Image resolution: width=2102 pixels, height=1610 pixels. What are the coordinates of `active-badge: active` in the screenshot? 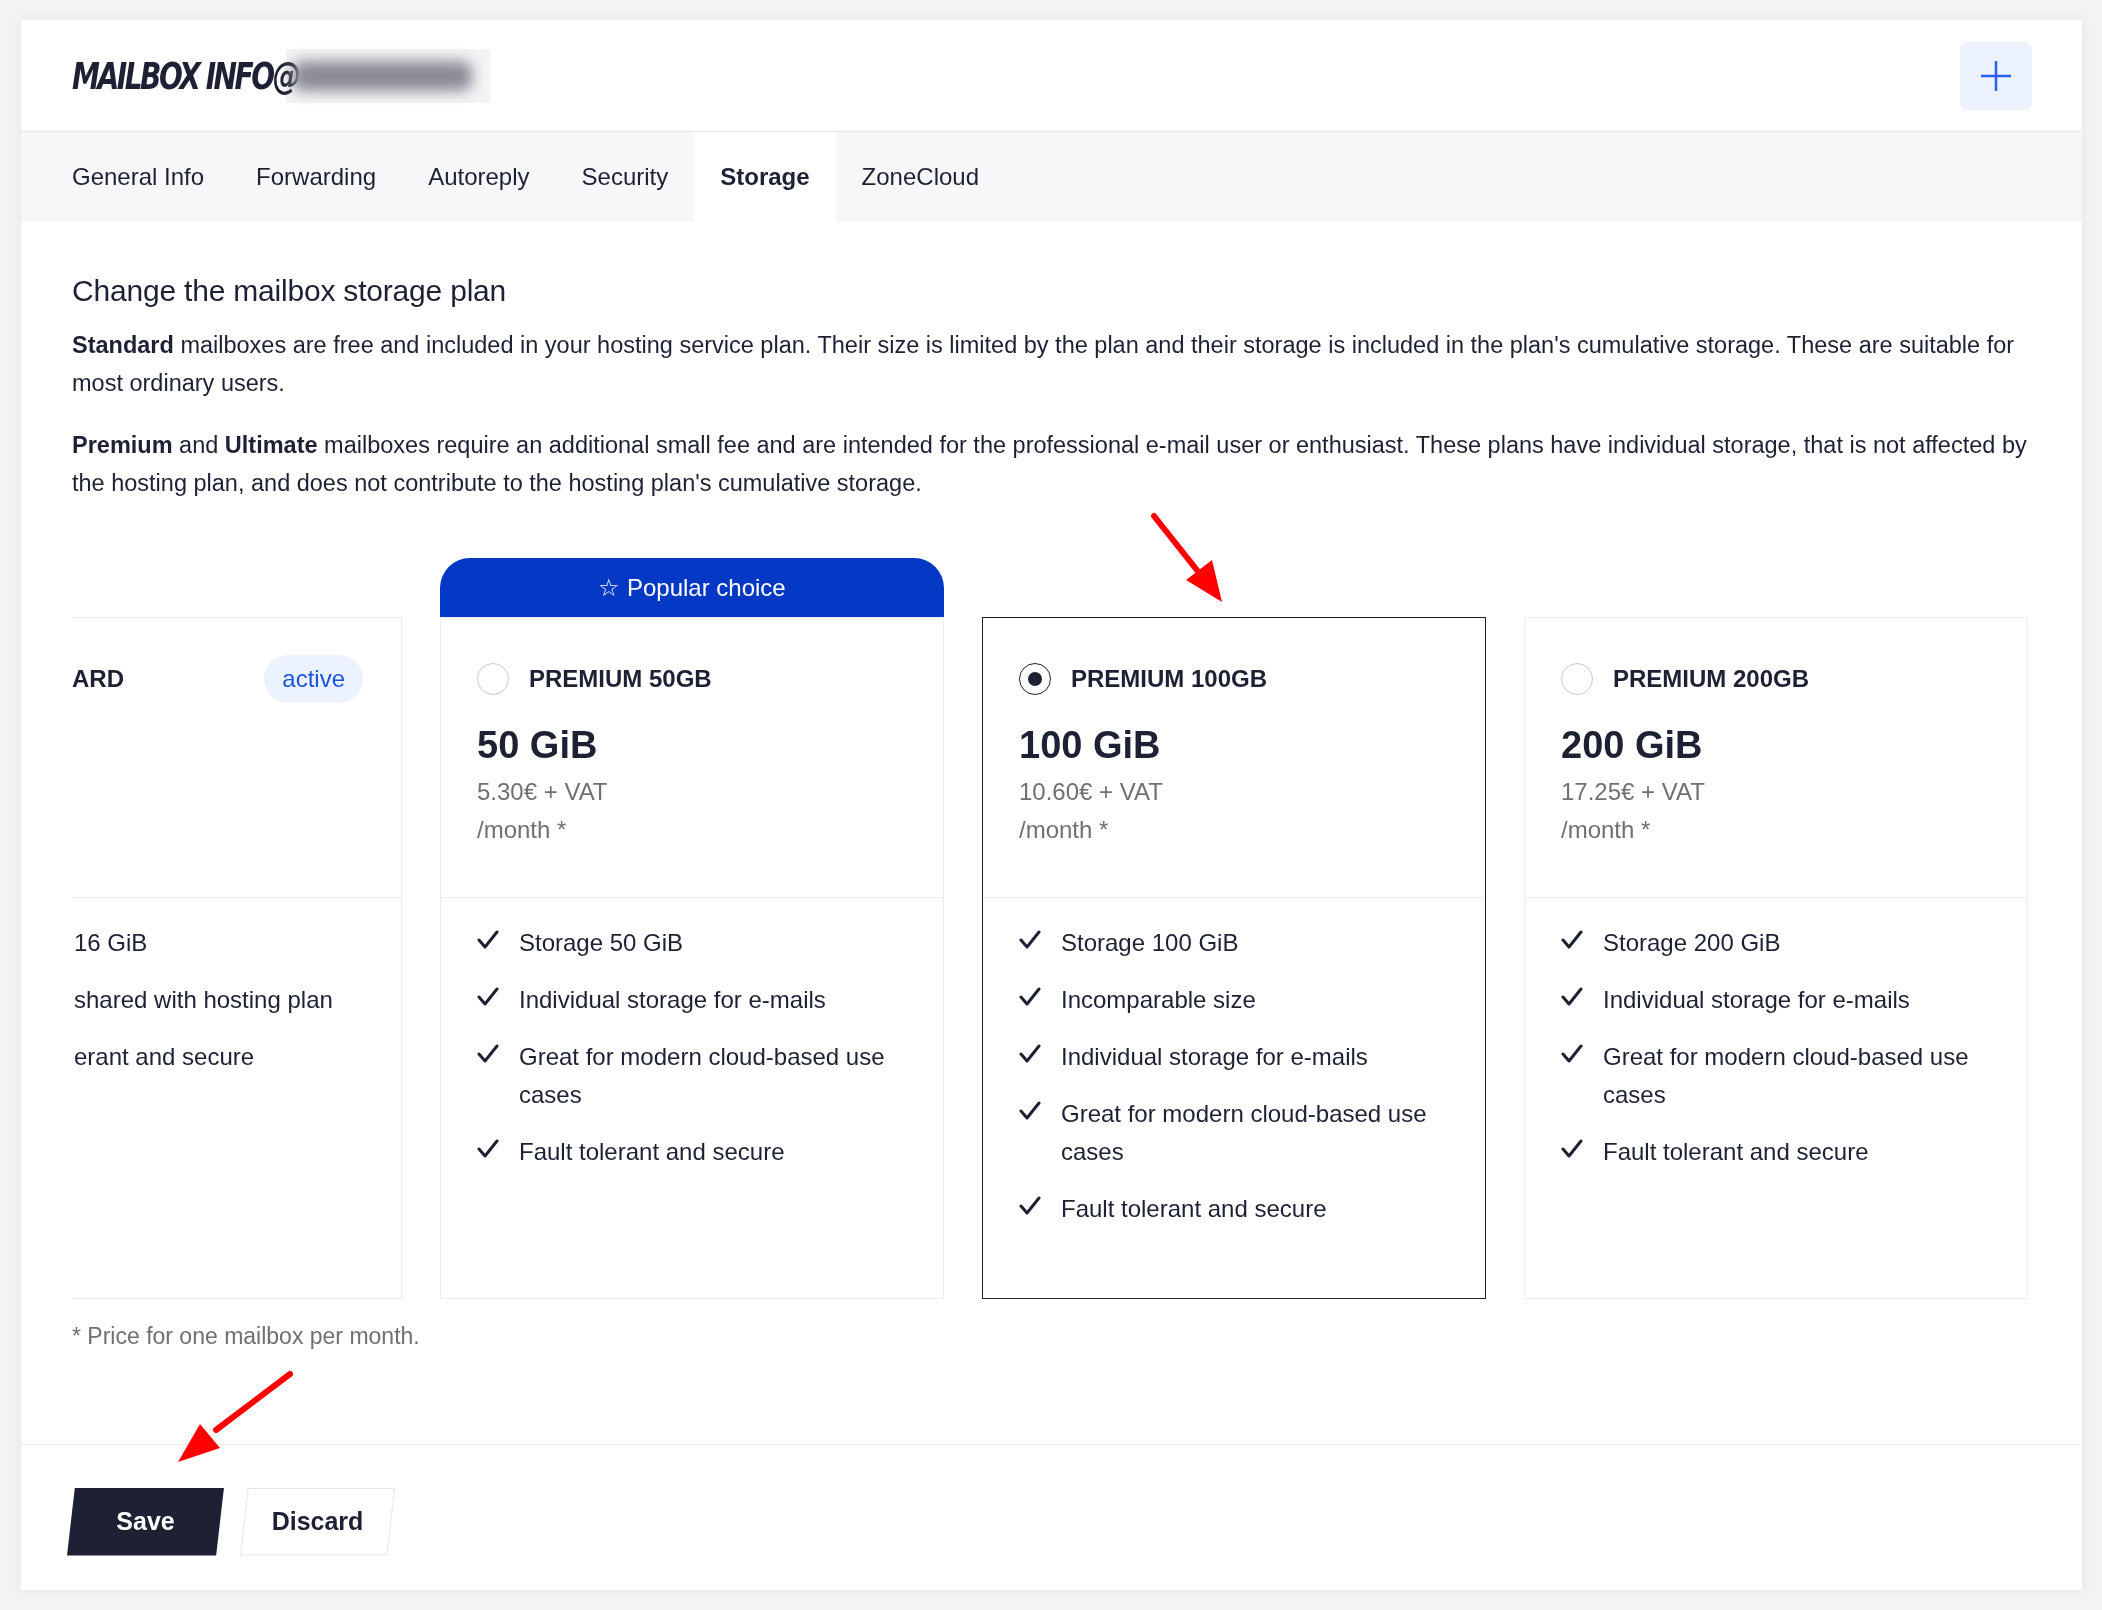 It's located at (313, 679).